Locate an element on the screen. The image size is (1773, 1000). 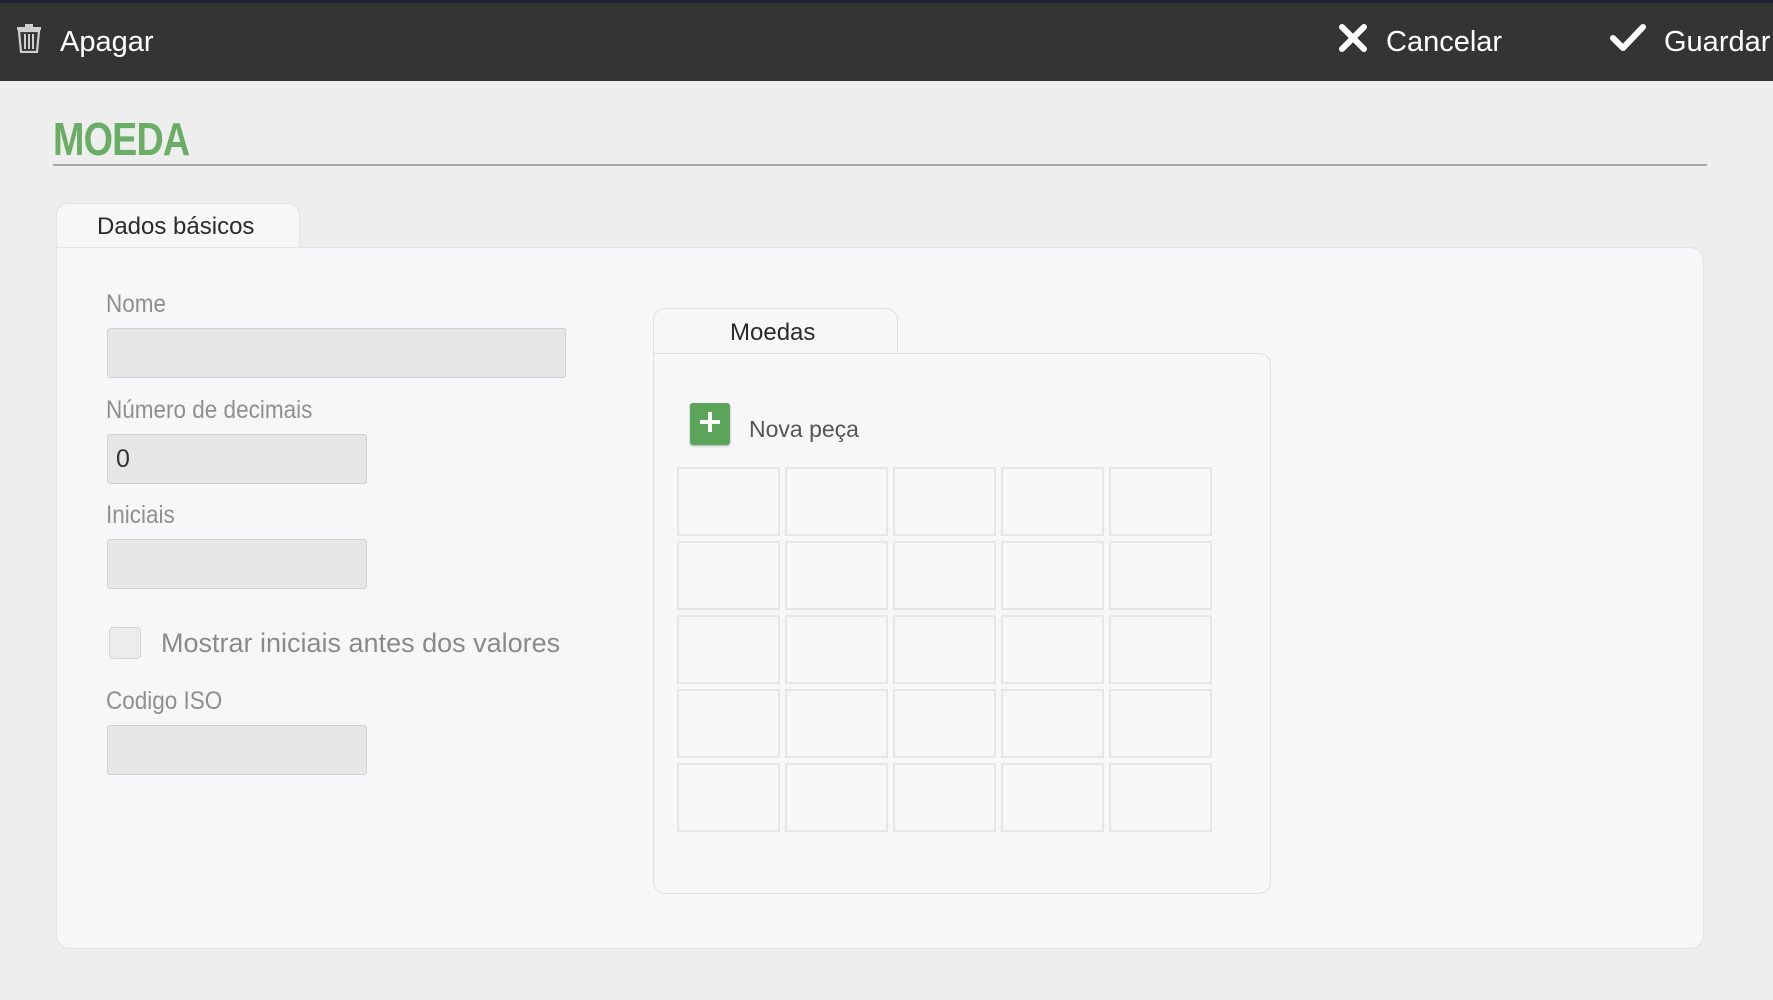
show-initials-checkbox is located at coordinates (125, 643).